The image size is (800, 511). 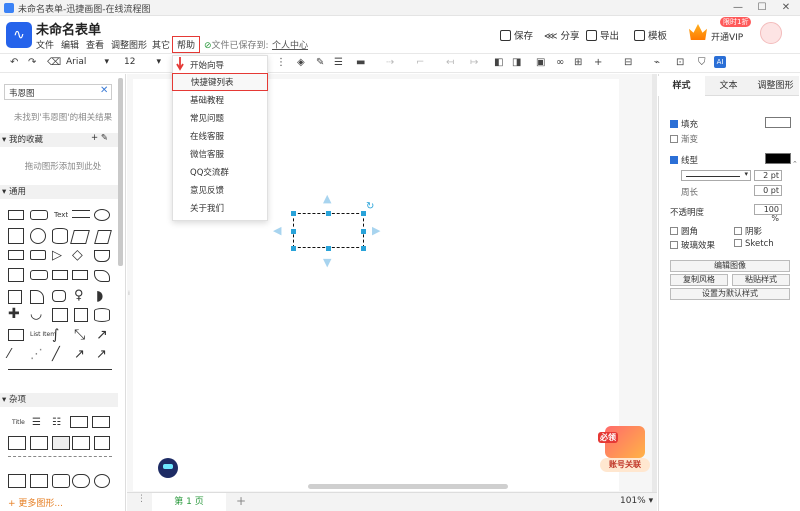 What do you see at coordinates (408, 486) in the screenshot?
I see `canvas-horizontal-scrollbar` at bounding box center [408, 486].